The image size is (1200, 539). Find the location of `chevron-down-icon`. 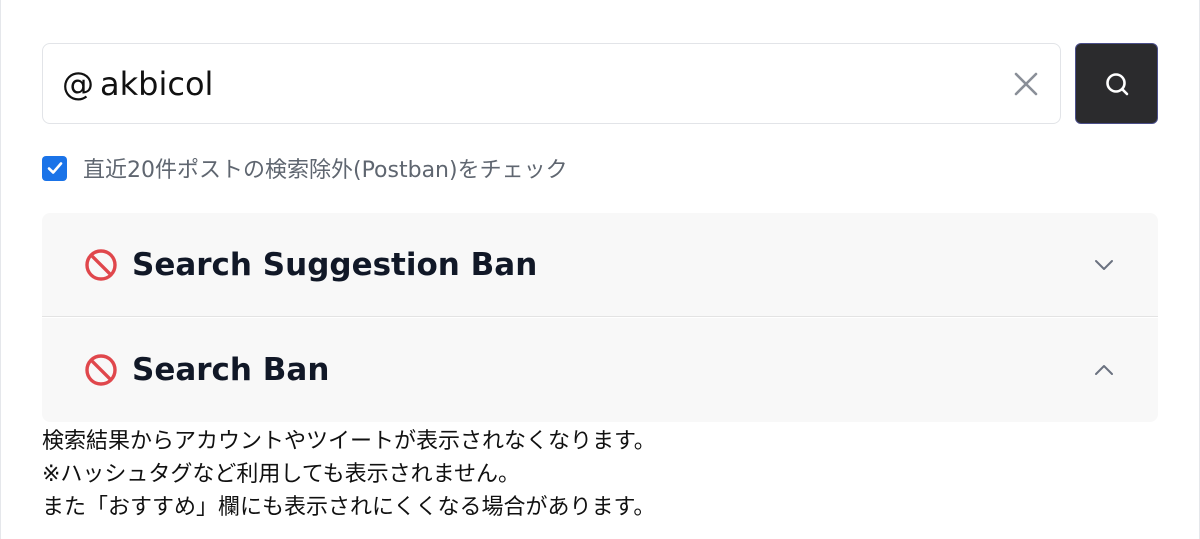

chevron-down-icon is located at coordinates (1104, 265).